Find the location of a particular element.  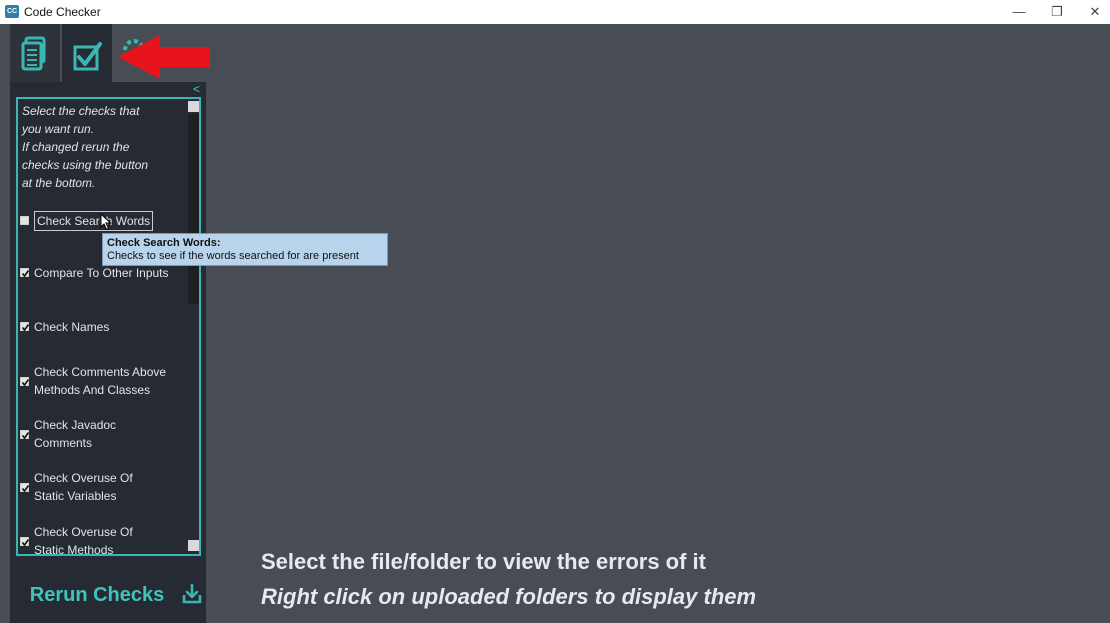

checkbox-static-variables is located at coordinates (25, 488).